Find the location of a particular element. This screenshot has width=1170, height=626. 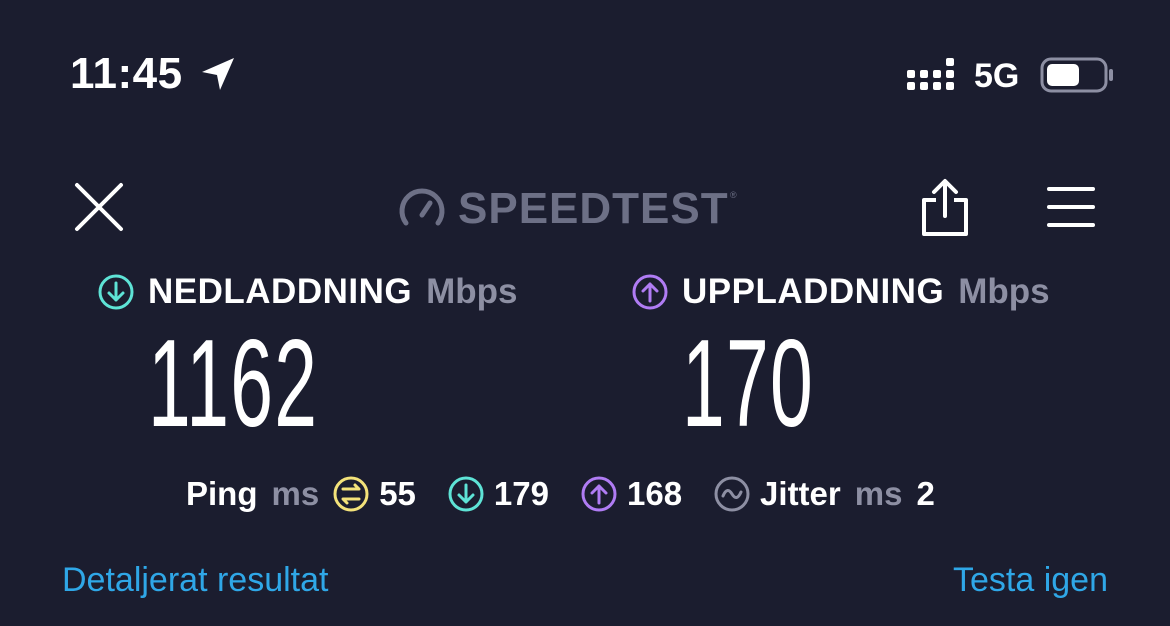

upload-value: 170 is located at coordinates (748, 384).